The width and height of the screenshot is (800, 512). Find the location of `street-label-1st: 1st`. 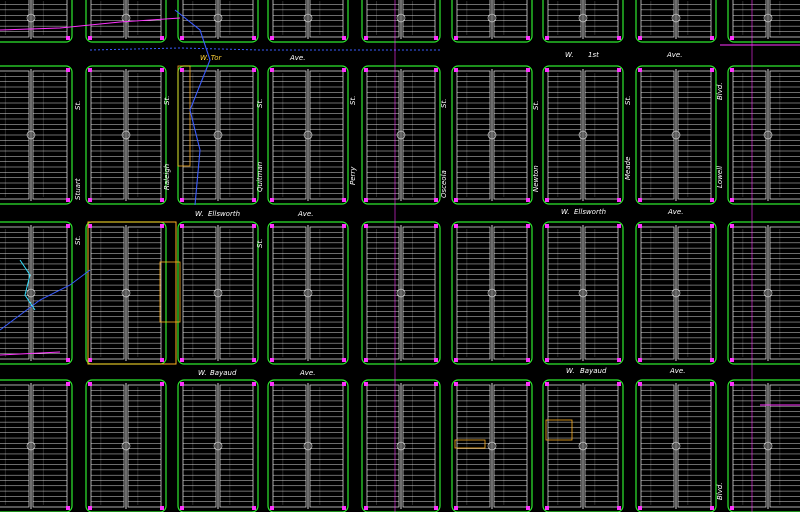

street-label-1st: 1st is located at coordinates (593, 55).